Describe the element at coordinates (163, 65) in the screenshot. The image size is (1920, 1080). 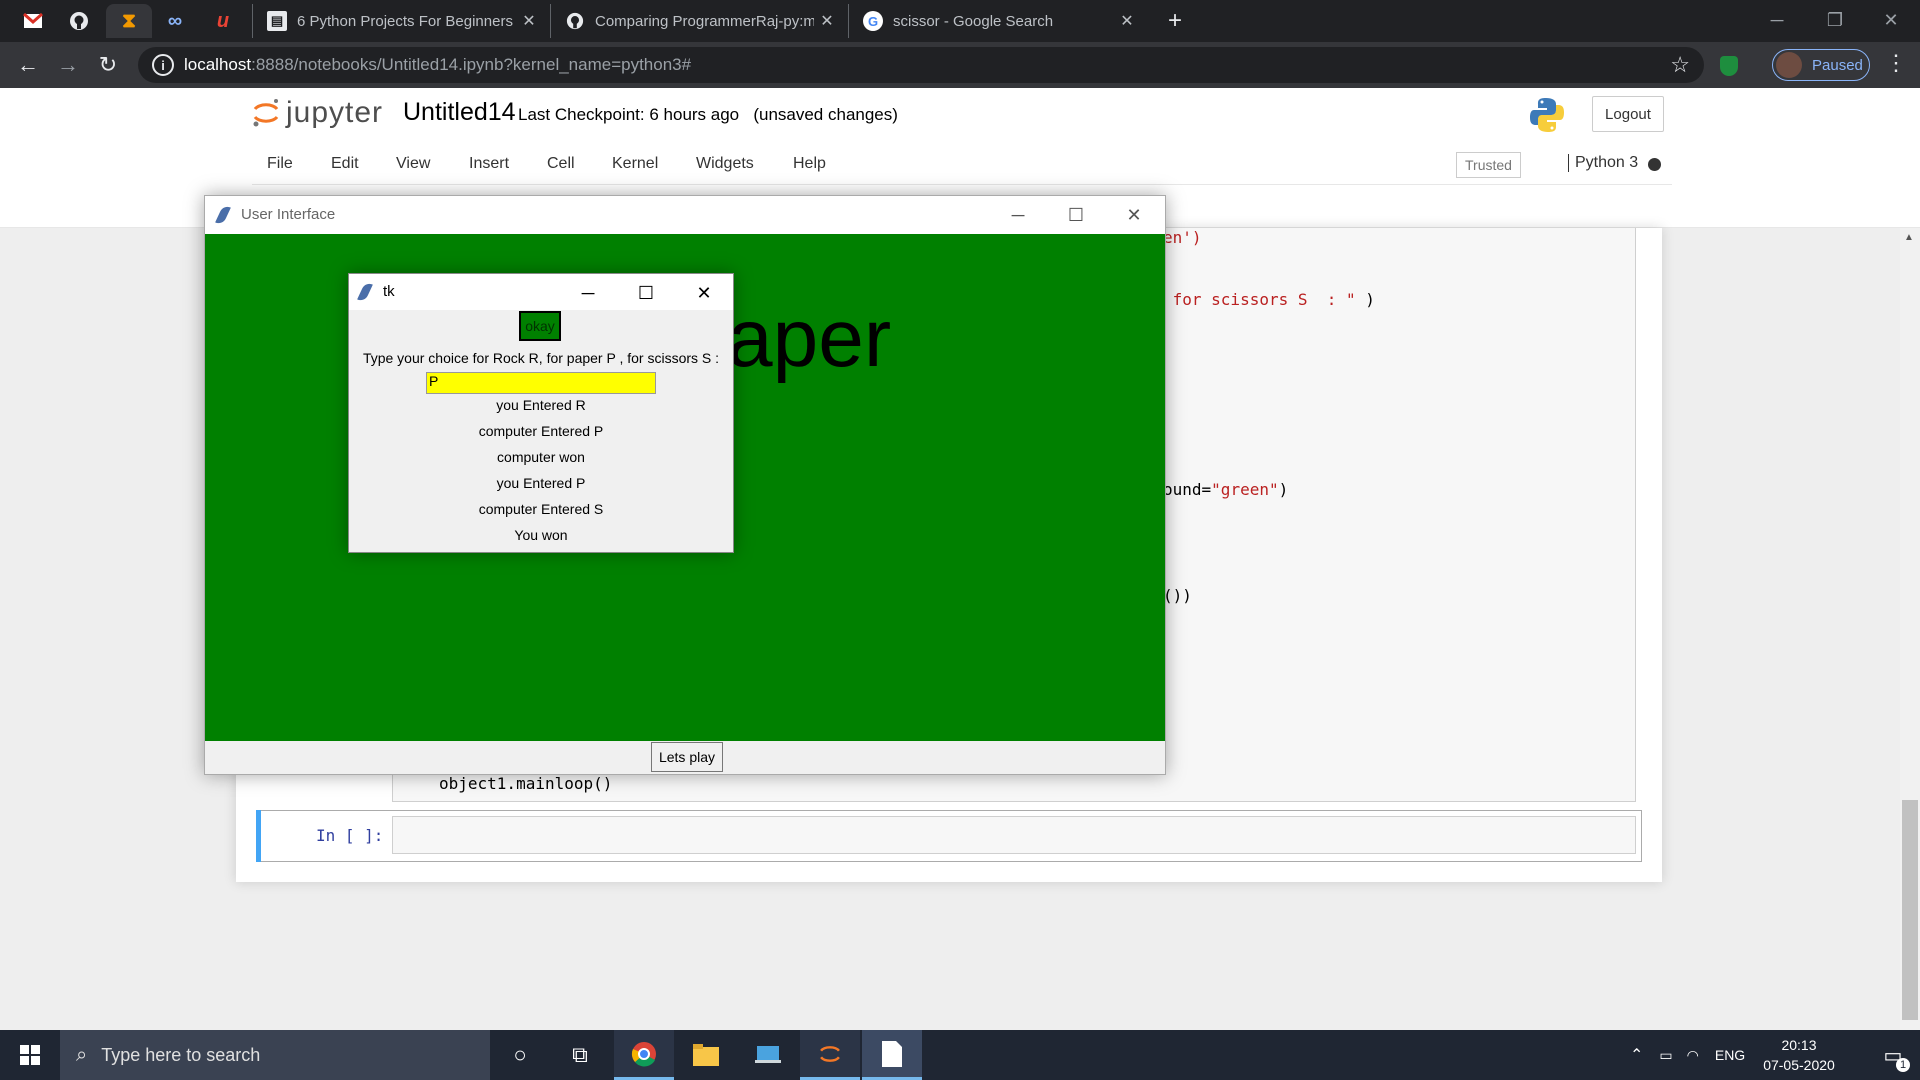
I see `info-icon: i` at that location.